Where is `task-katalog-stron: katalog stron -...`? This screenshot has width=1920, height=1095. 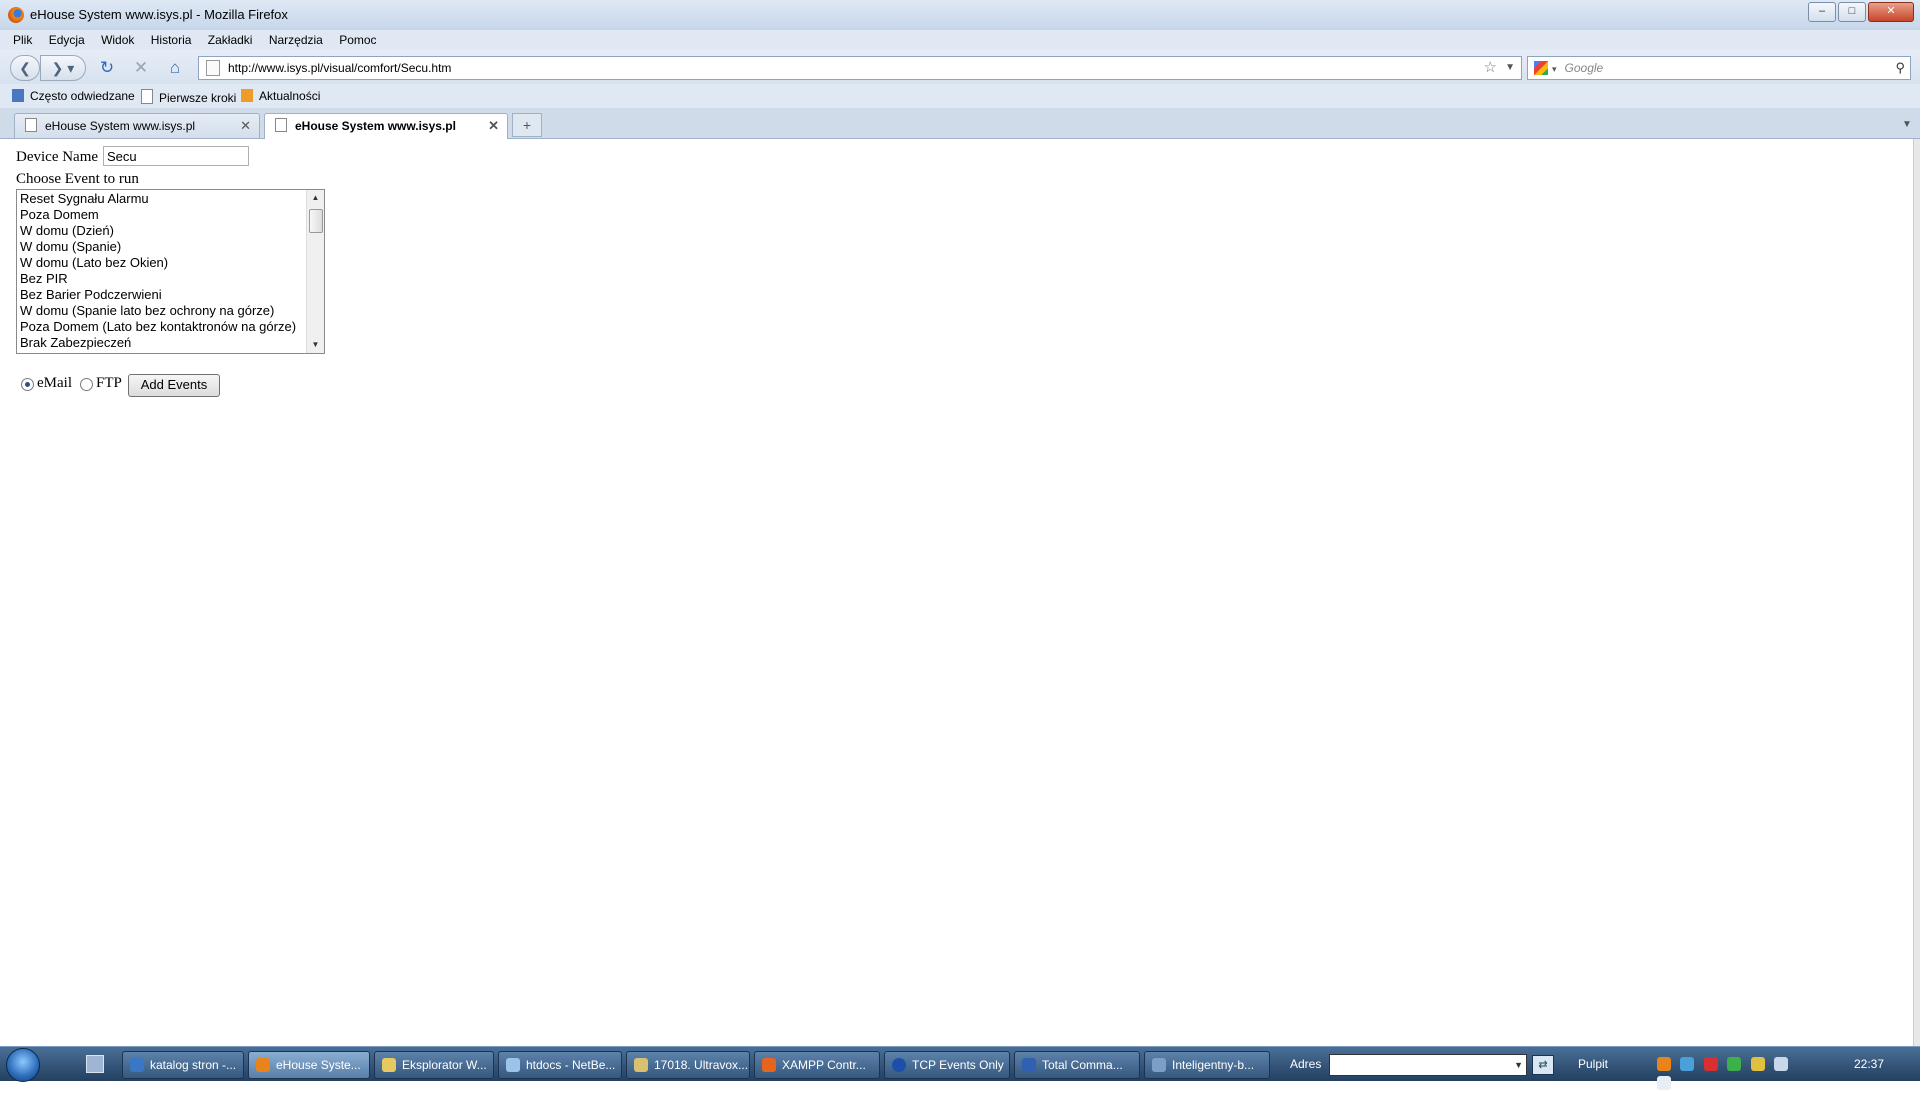
task-katalog-stron: katalog stron -... is located at coordinates (183, 1065).